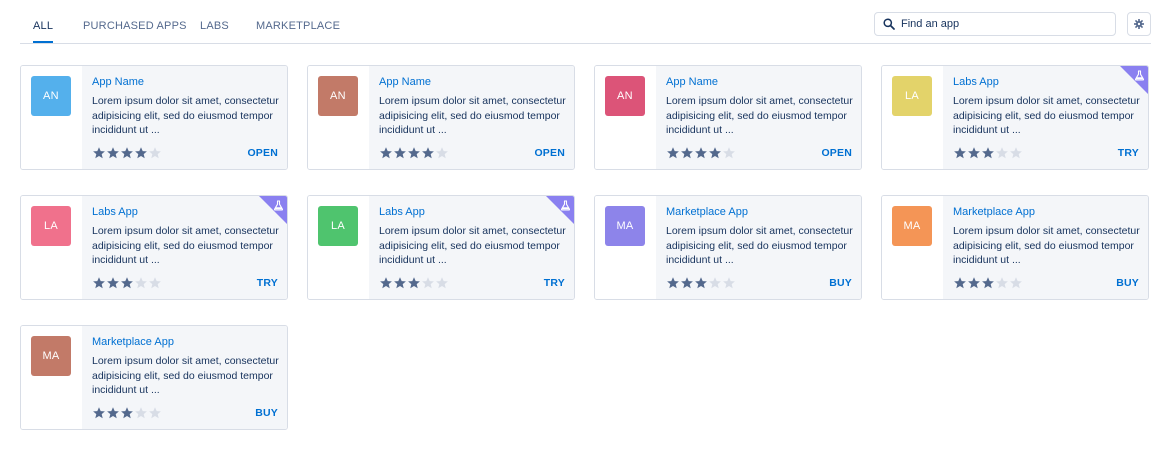  I want to click on search-input, so click(1003, 24).